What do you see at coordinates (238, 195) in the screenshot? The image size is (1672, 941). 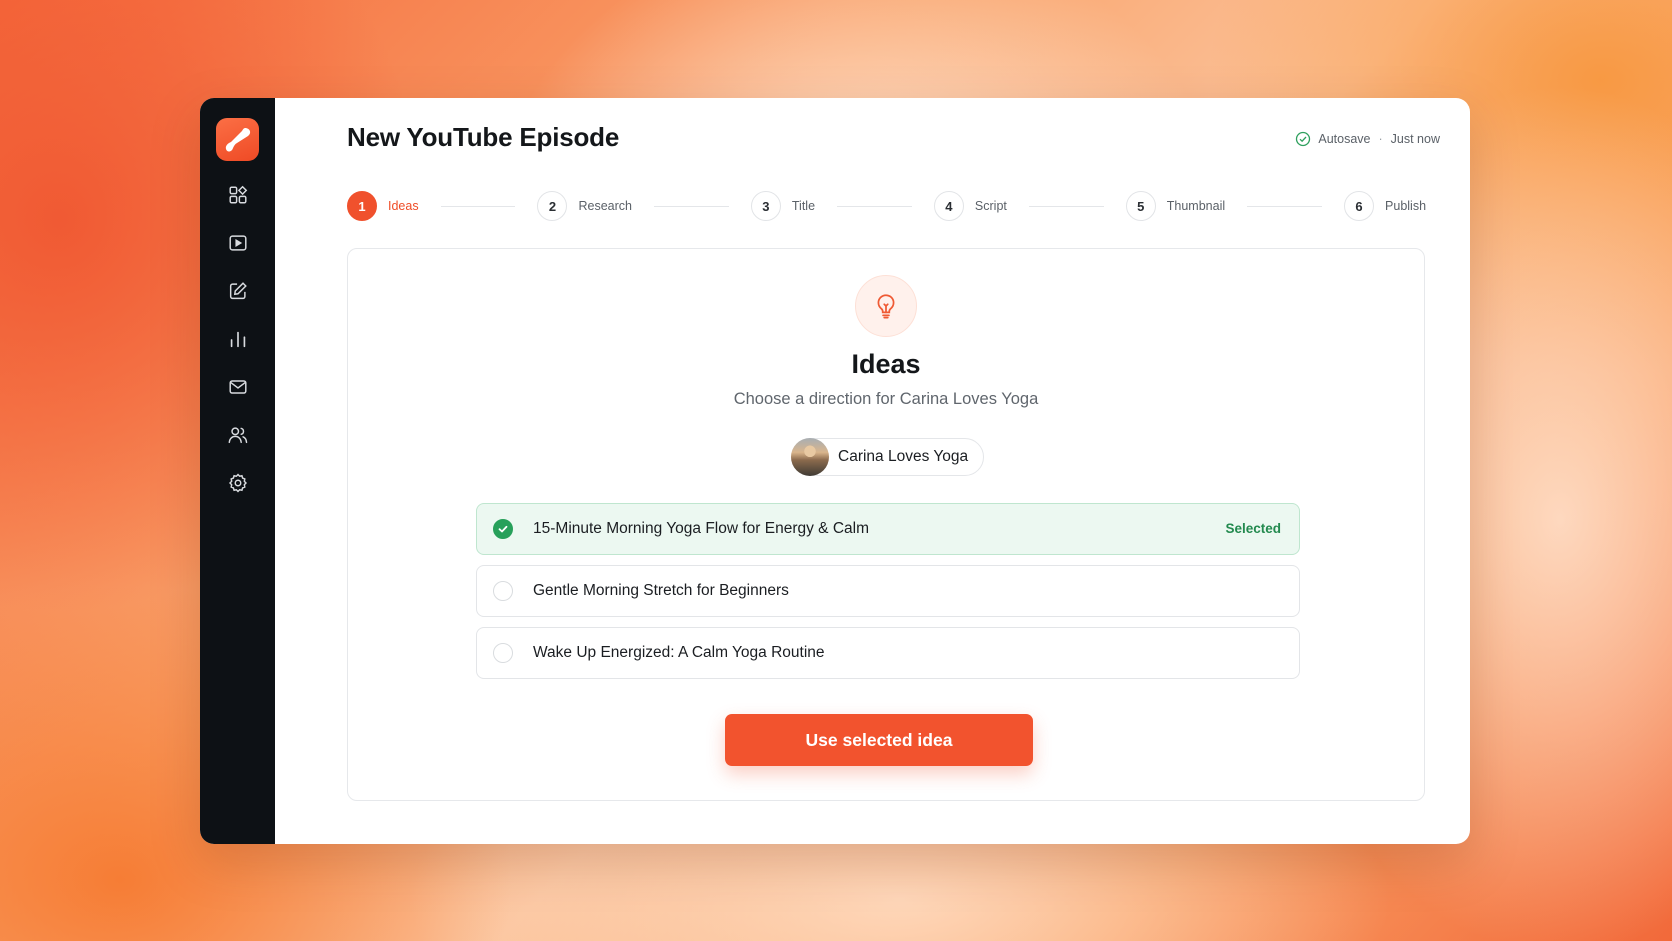 I see `dashboard-icon` at bounding box center [238, 195].